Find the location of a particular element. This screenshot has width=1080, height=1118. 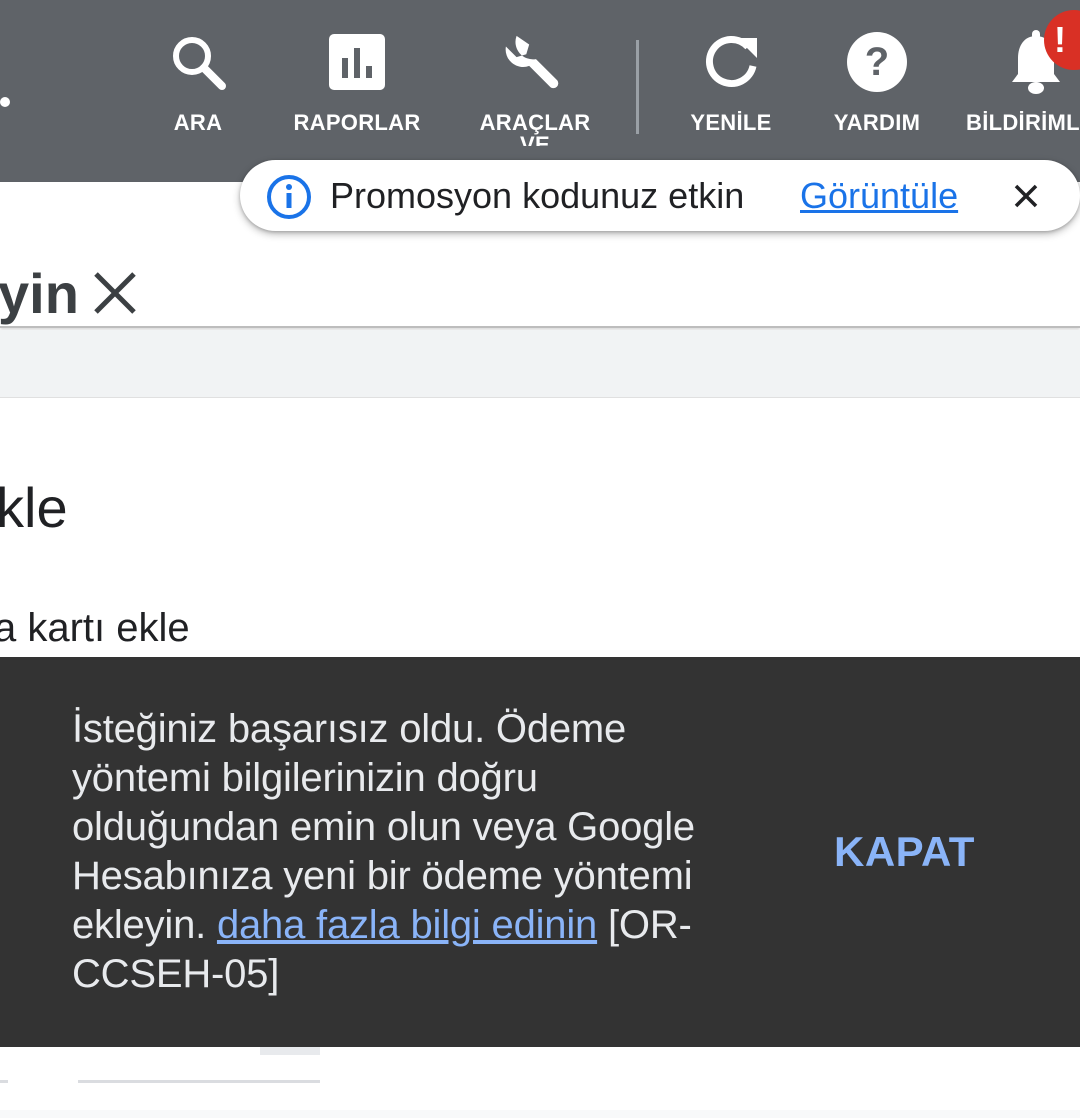

promo-view-link: Görüntüle is located at coordinates (879, 196).